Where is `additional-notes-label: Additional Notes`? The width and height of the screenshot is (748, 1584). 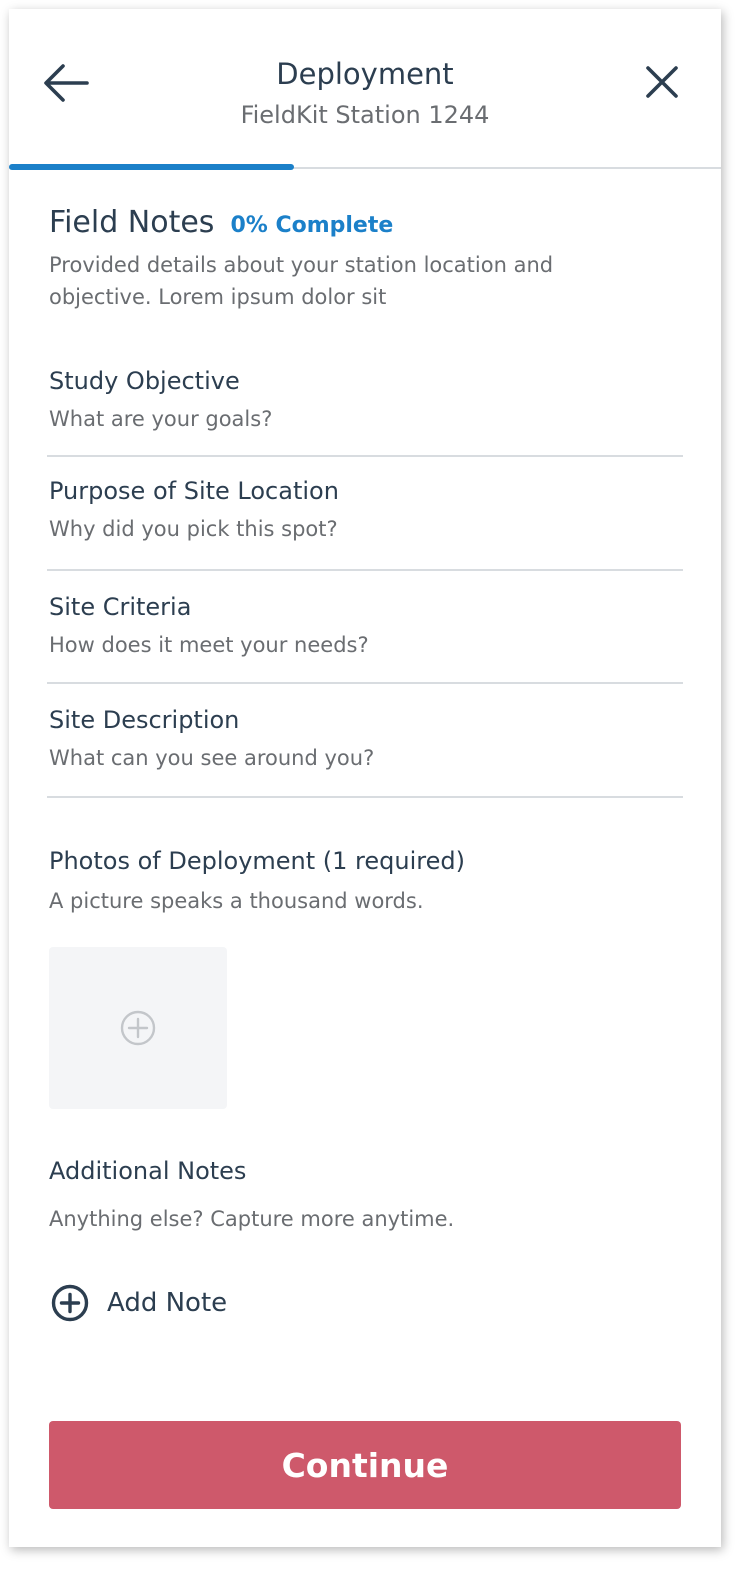 additional-notes-label: Additional Notes is located at coordinates (148, 1171).